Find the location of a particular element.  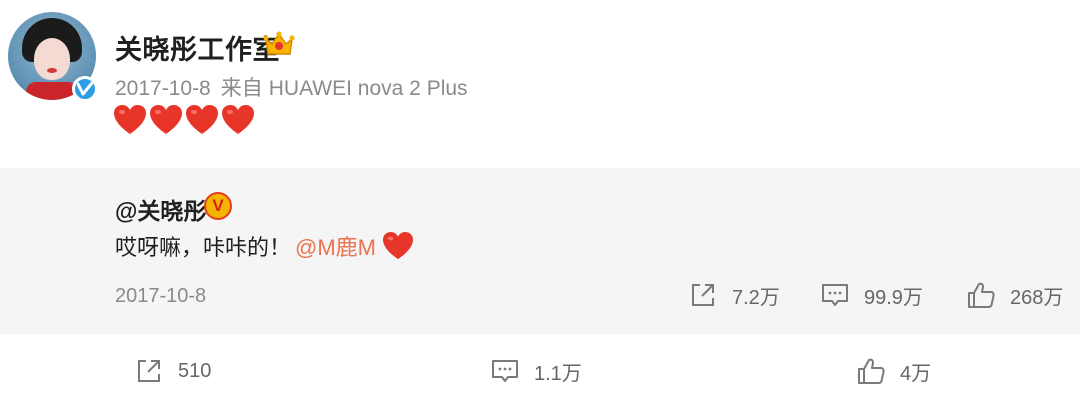

author-name: 关晓彤工作室 is located at coordinates (197, 47).